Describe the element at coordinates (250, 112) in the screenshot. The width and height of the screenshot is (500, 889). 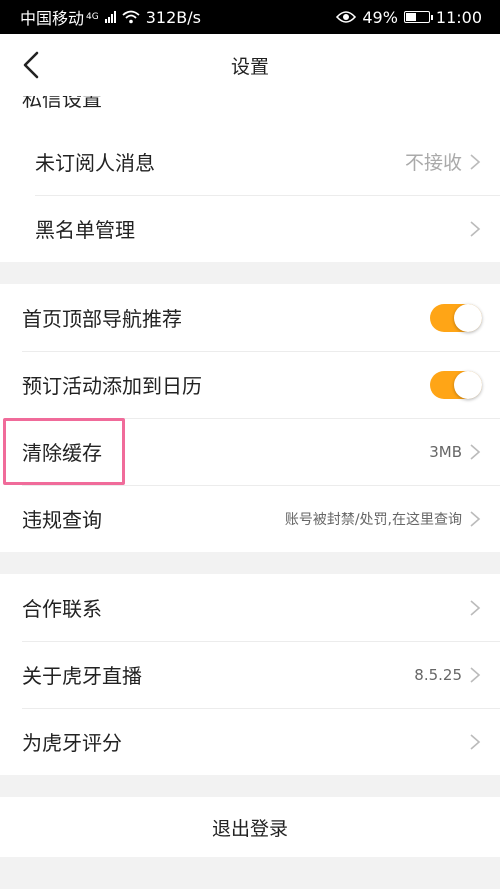
I see `section-header-private-message: 私信设置` at that location.